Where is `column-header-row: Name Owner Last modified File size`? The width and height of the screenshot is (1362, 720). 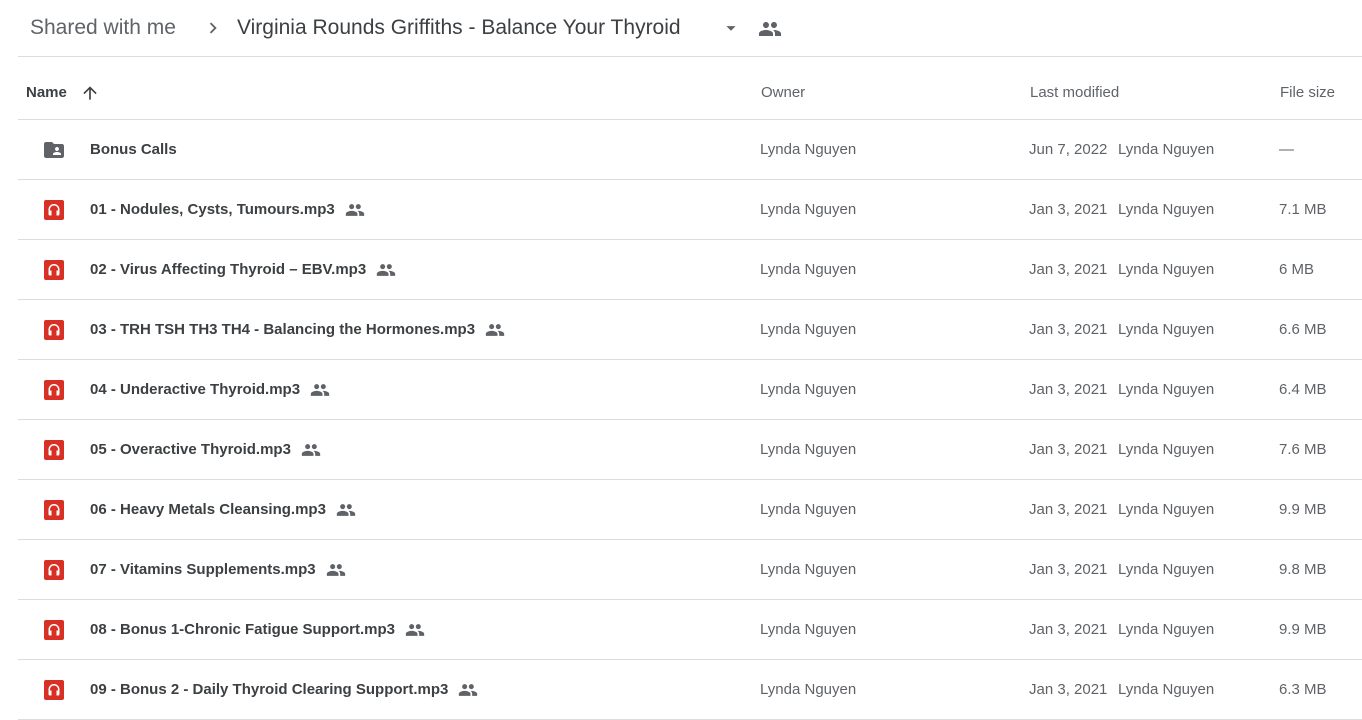 column-header-row: Name Owner Last modified File size is located at coordinates (690, 88).